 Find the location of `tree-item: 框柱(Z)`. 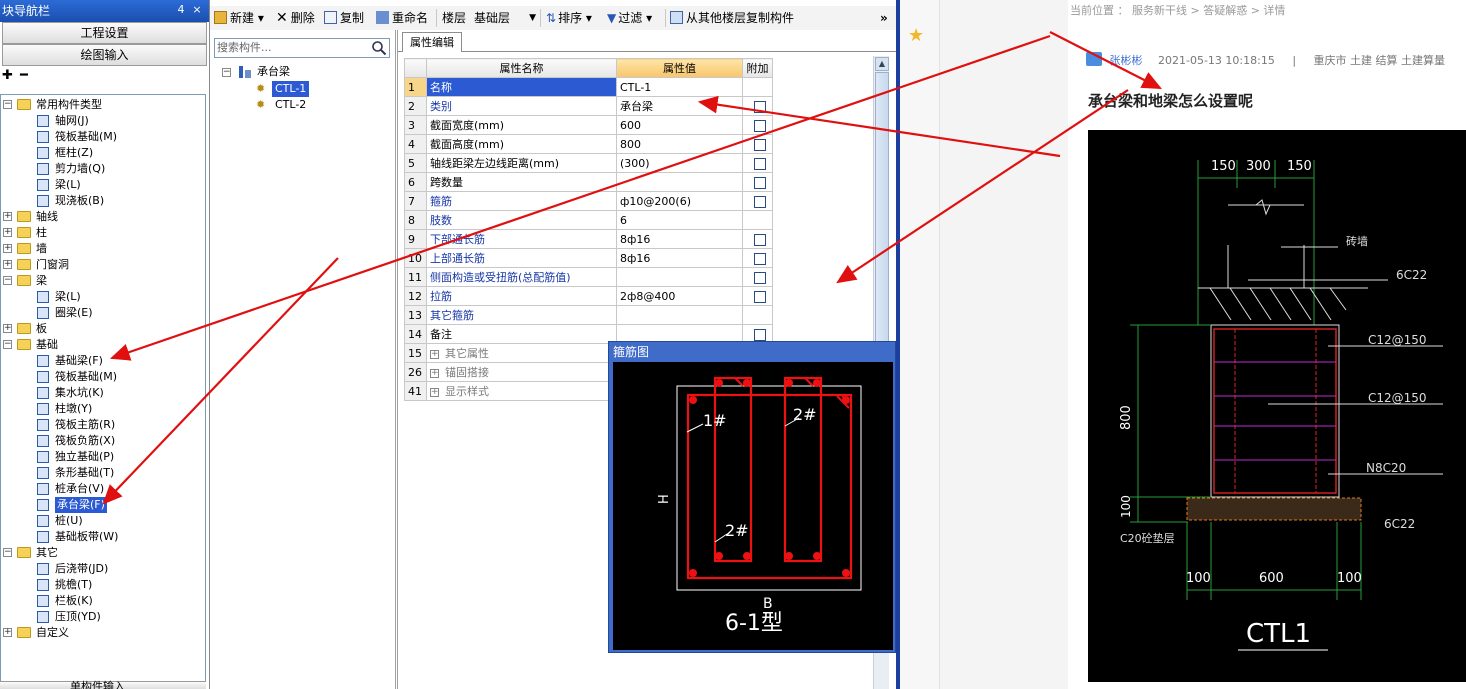

tree-item: 框柱(Z) is located at coordinates (74, 153).